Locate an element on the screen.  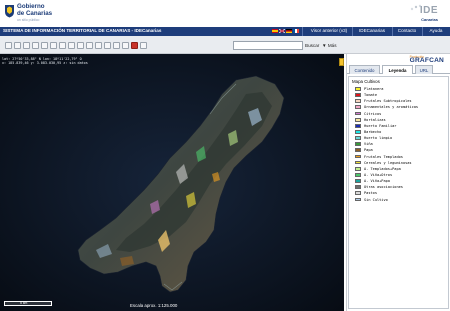
legend-label: Otras asociaciones is located at coordinates (383, 187).